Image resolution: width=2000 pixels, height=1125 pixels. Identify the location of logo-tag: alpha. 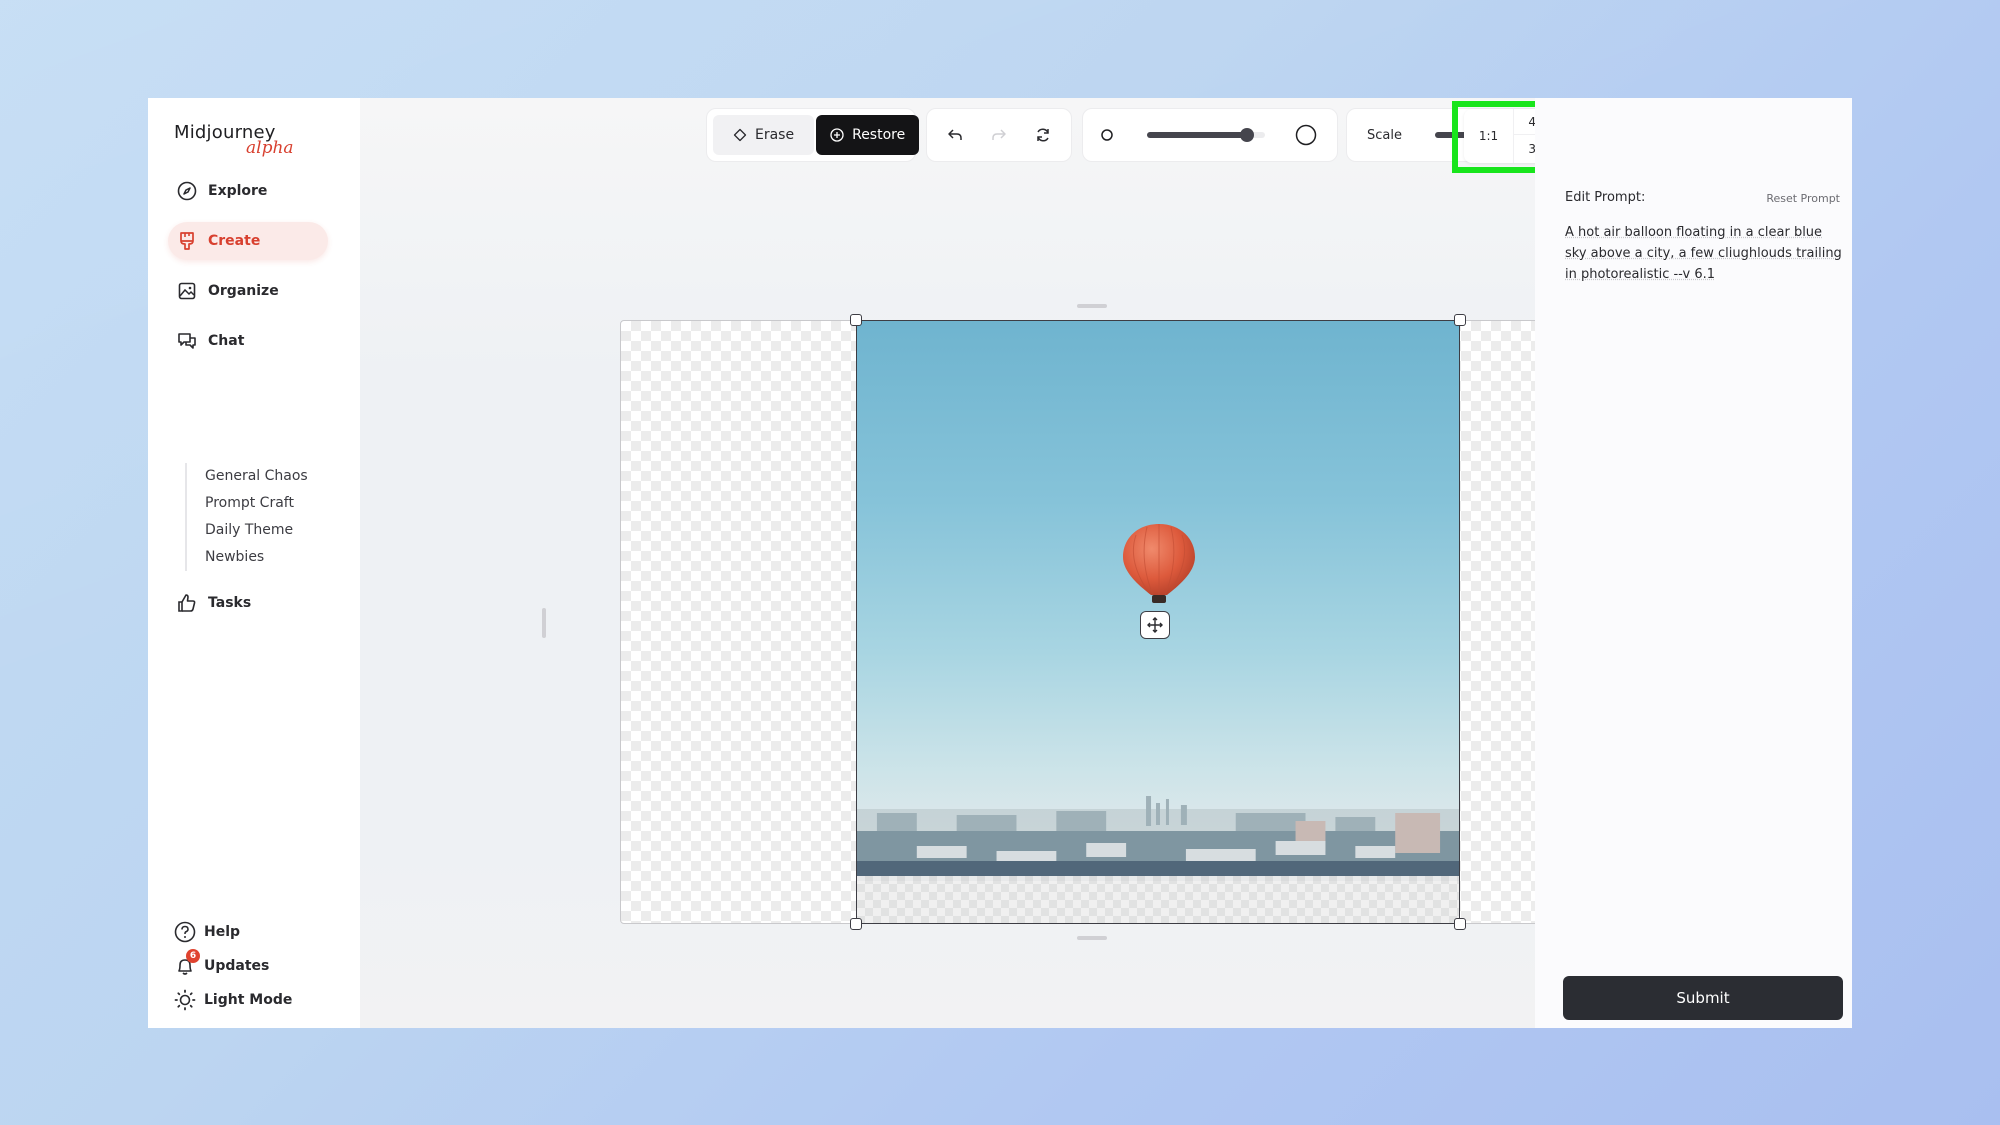
(270, 148).